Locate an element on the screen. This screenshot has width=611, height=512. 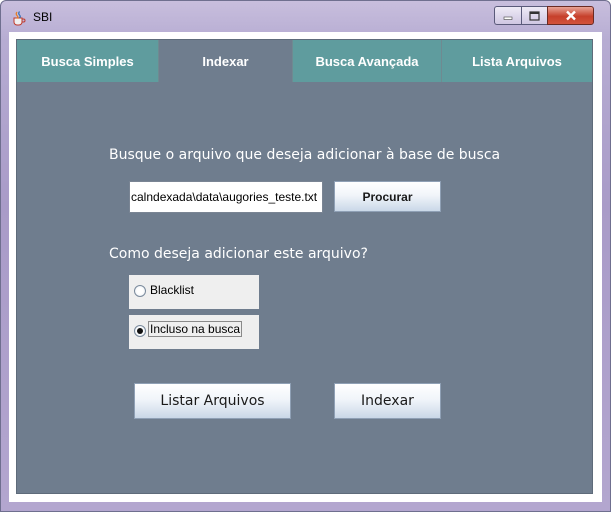
tab-indexar: Indexar is located at coordinates (226, 61).